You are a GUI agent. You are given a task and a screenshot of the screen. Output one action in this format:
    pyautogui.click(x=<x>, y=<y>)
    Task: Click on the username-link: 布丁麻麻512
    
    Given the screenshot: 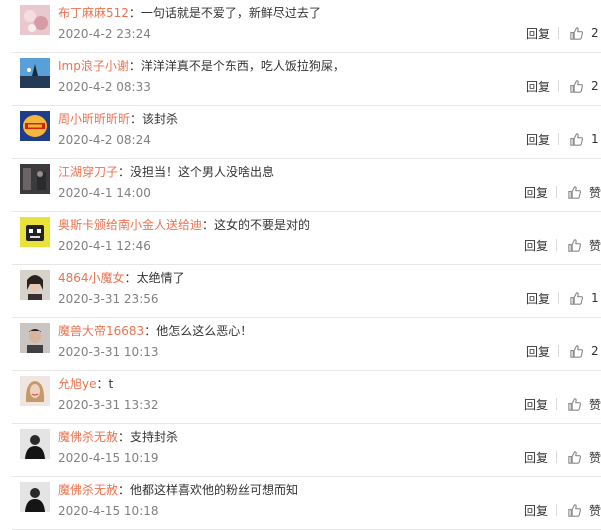 What is the action you would take?
    pyautogui.click(x=93, y=13)
    